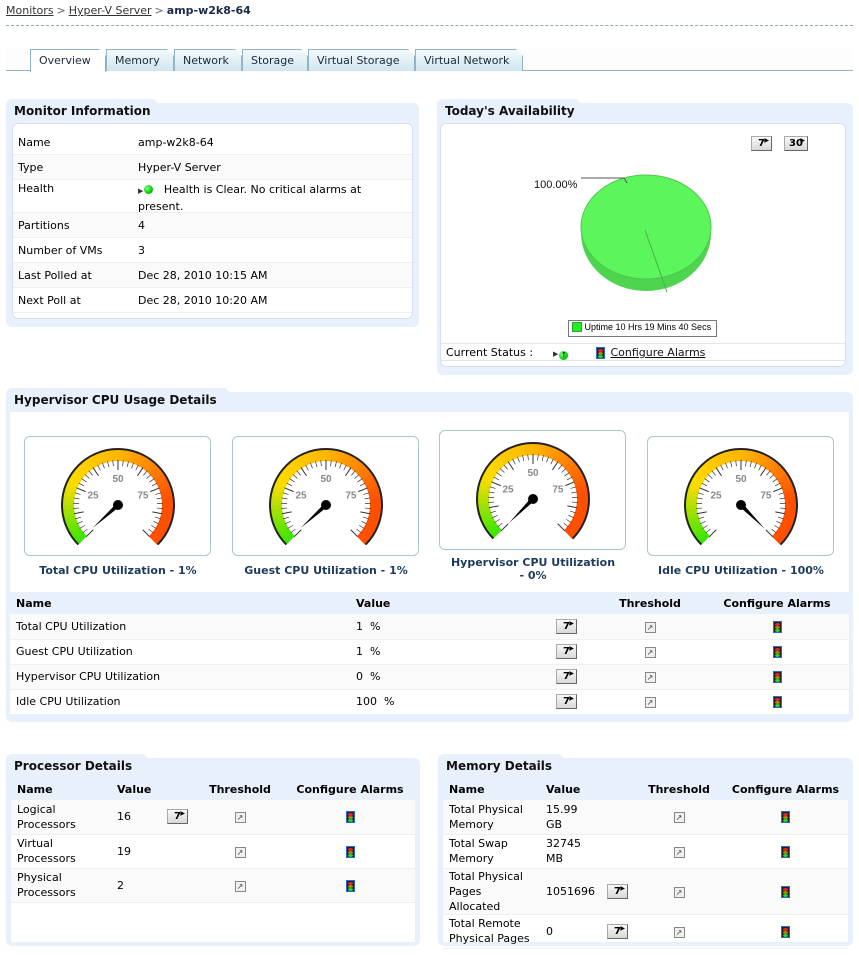  Describe the element at coordinates (110, 10) in the screenshot. I see `breadcrumb-hyperv-server: Hyper-V Server` at that location.